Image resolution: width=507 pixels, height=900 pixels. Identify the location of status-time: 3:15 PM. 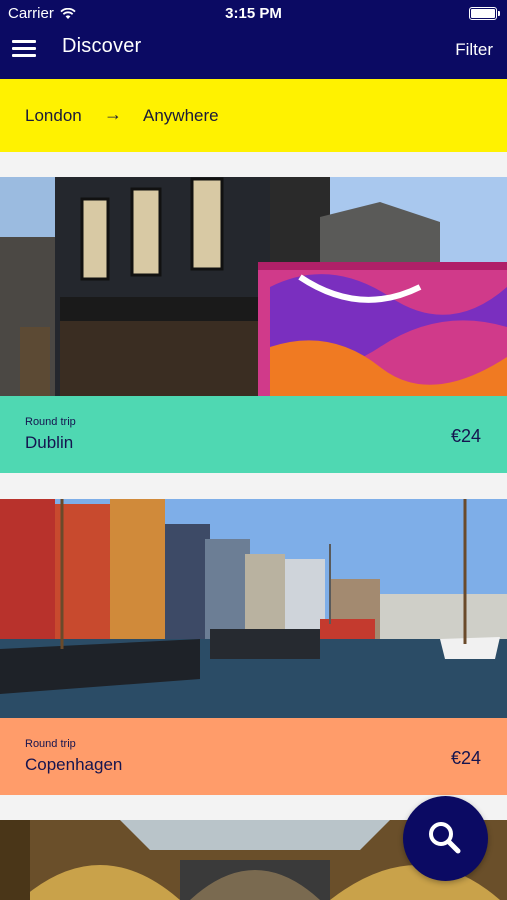
(253, 13).